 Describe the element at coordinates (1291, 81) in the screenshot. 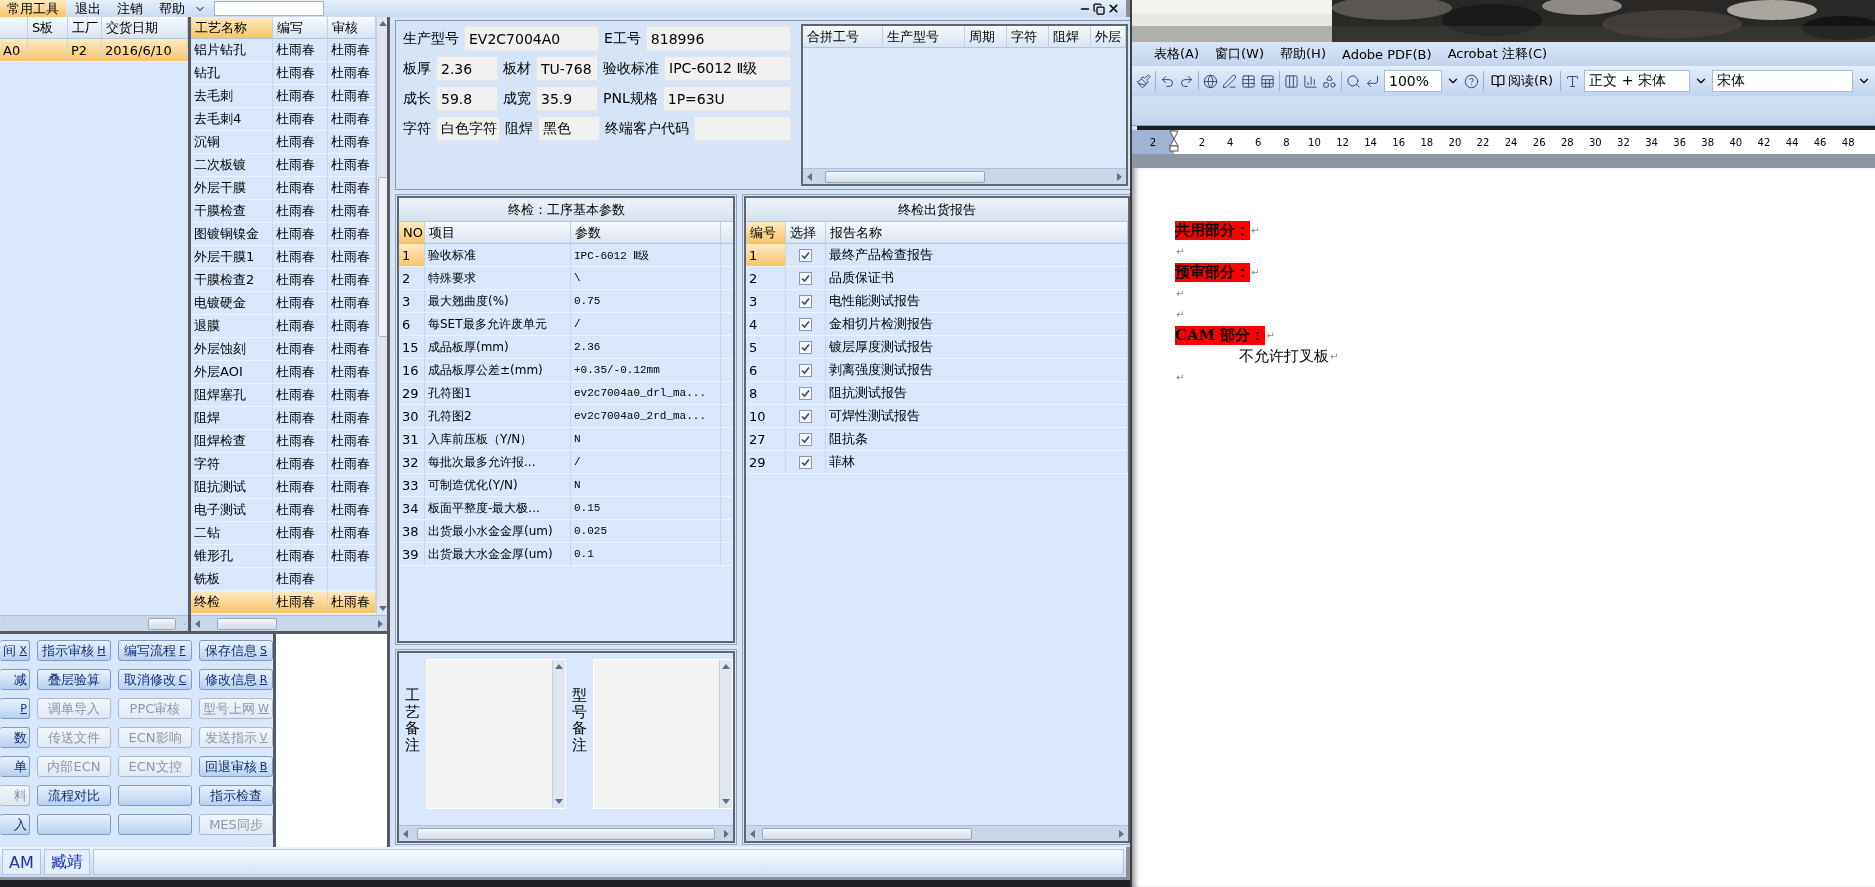

I see `columns-icon` at that location.